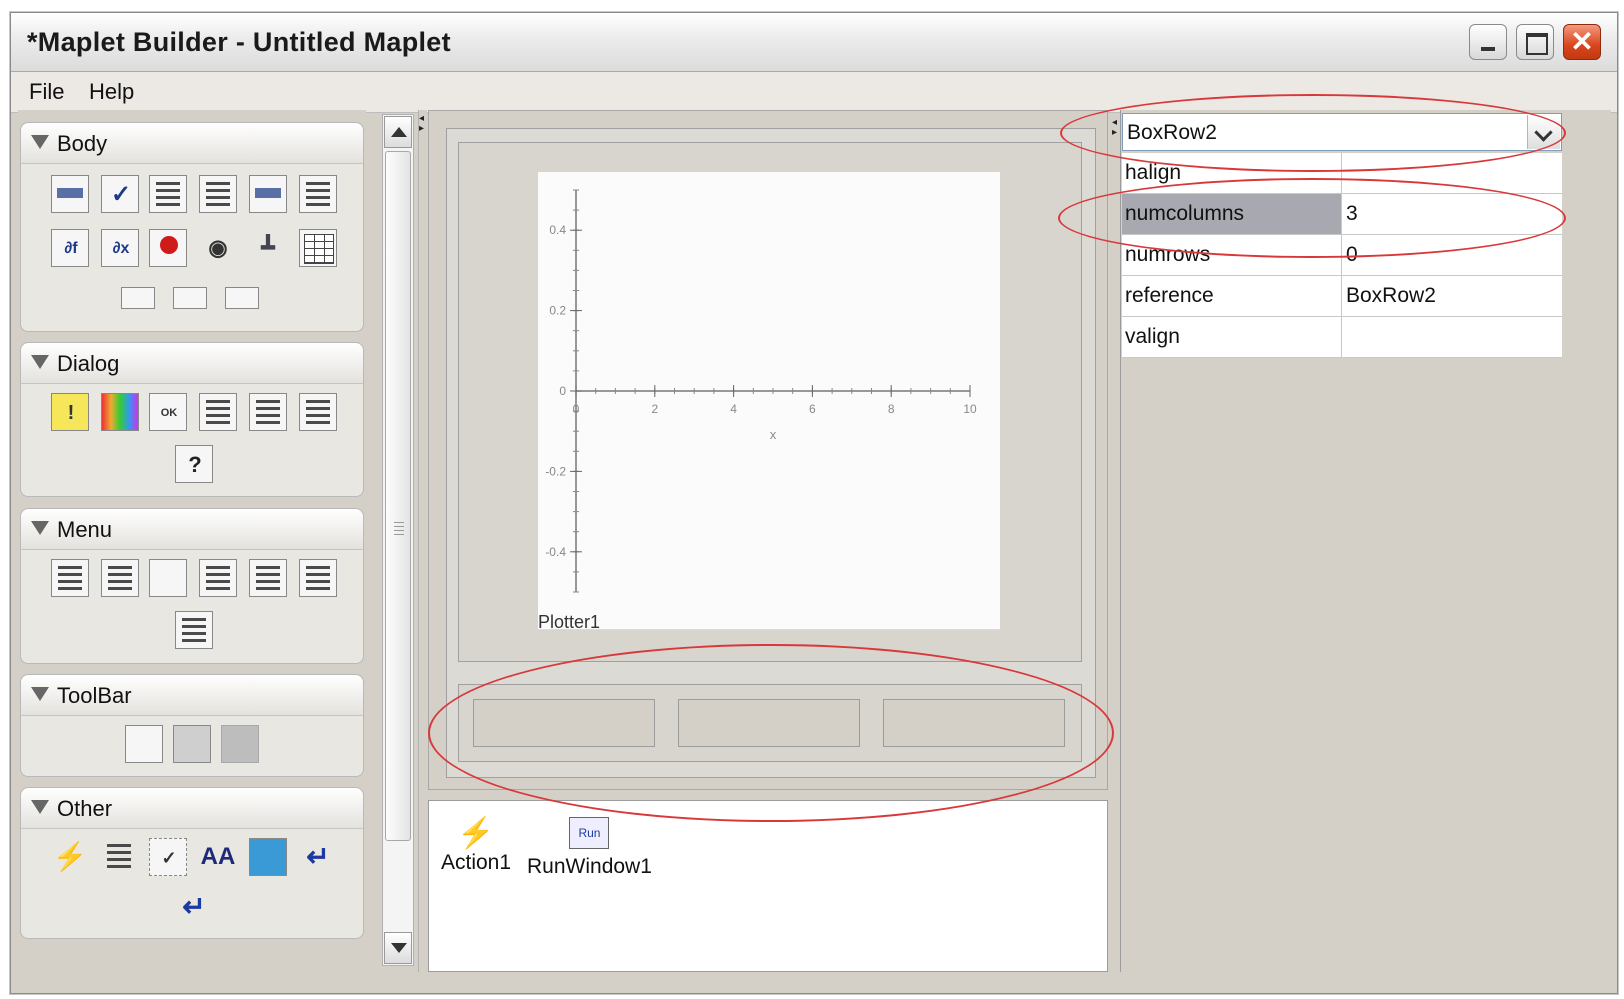  Describe the element at coordinates (268, 194) in the screenshot. I see `button-icon` at that location.